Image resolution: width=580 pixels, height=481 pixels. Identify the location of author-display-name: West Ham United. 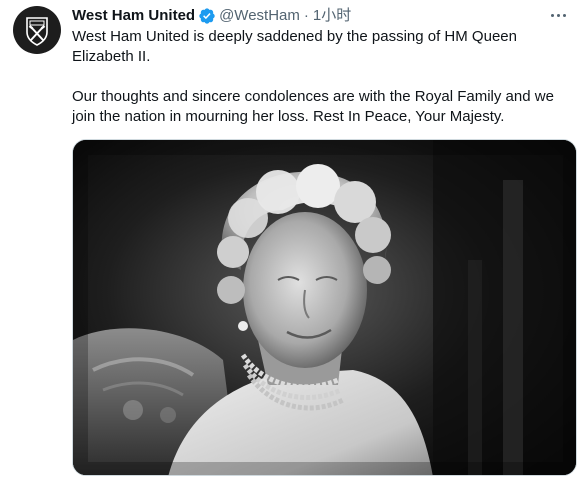
(133, 16).